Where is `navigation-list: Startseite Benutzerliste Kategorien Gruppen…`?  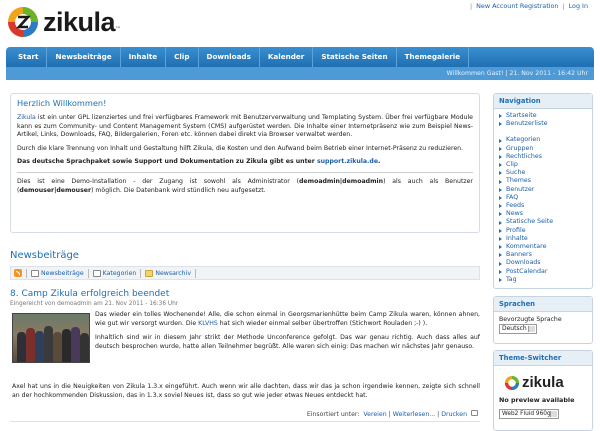 navigation-list: Startseite Benutzerliste Kategorien Gruppen… is located at coordinates (543, 198).